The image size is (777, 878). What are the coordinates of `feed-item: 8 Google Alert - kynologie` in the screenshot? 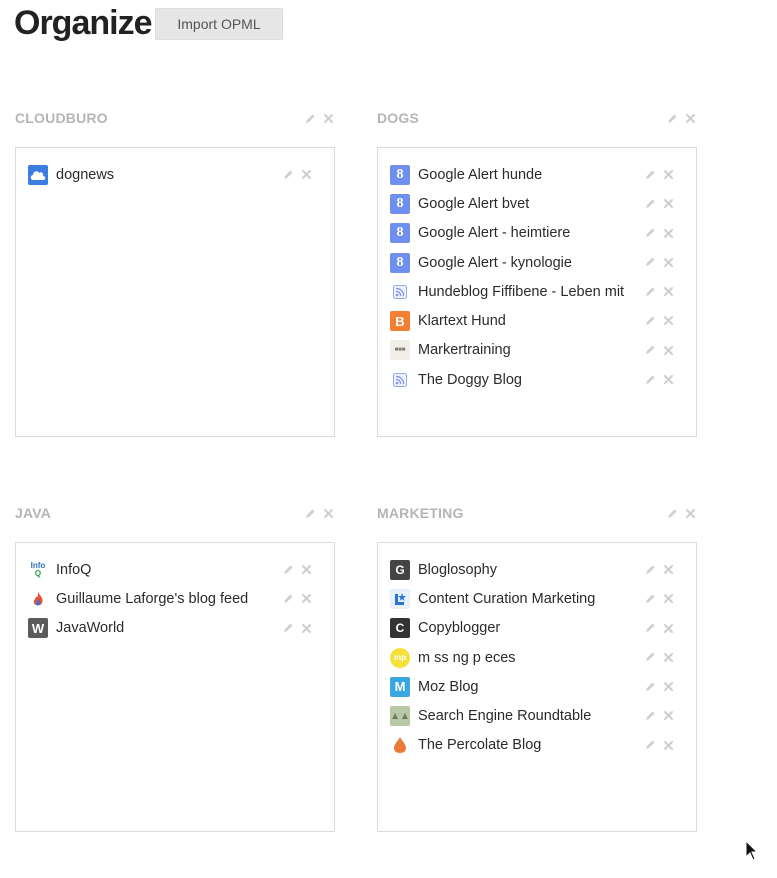 It's located at (537, 262).